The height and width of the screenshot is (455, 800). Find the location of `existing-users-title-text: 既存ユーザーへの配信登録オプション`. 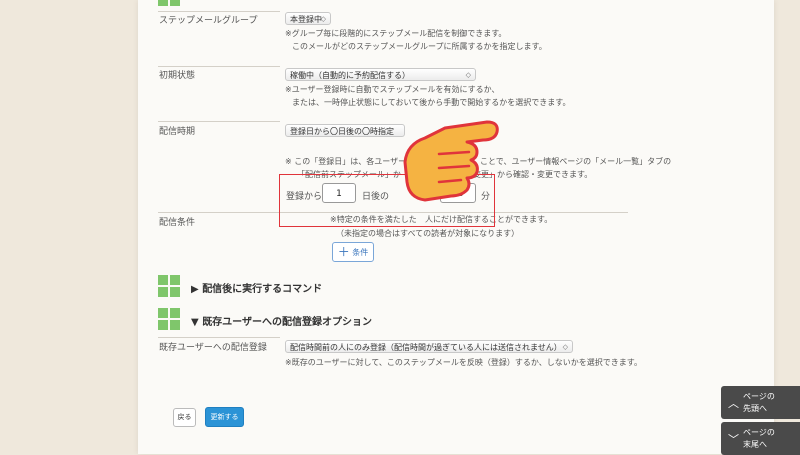

existing-users-title-text: 既存ユーザーへの配信登録オプション is located at coordinates (287, 322).